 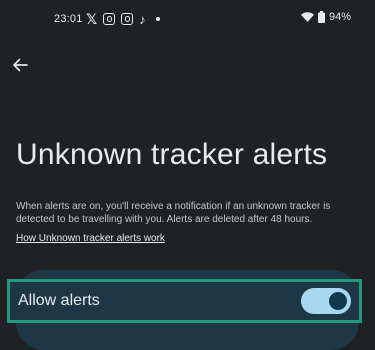 I want to click on system-icons: 94%, so click(x=325, y=17).